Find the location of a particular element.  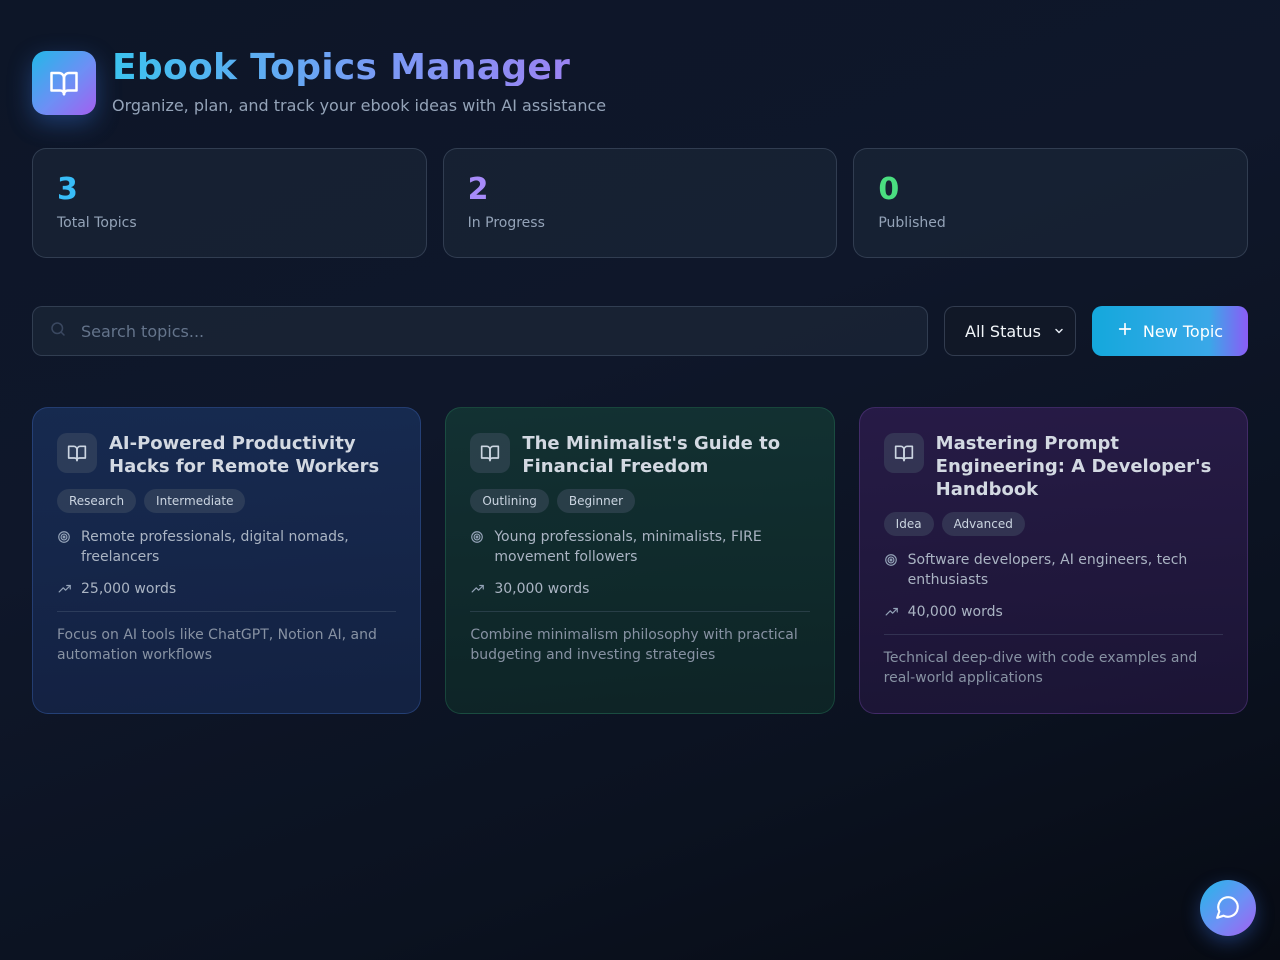

new-topic-label: New Topic is located at coordinates (1183, 331).